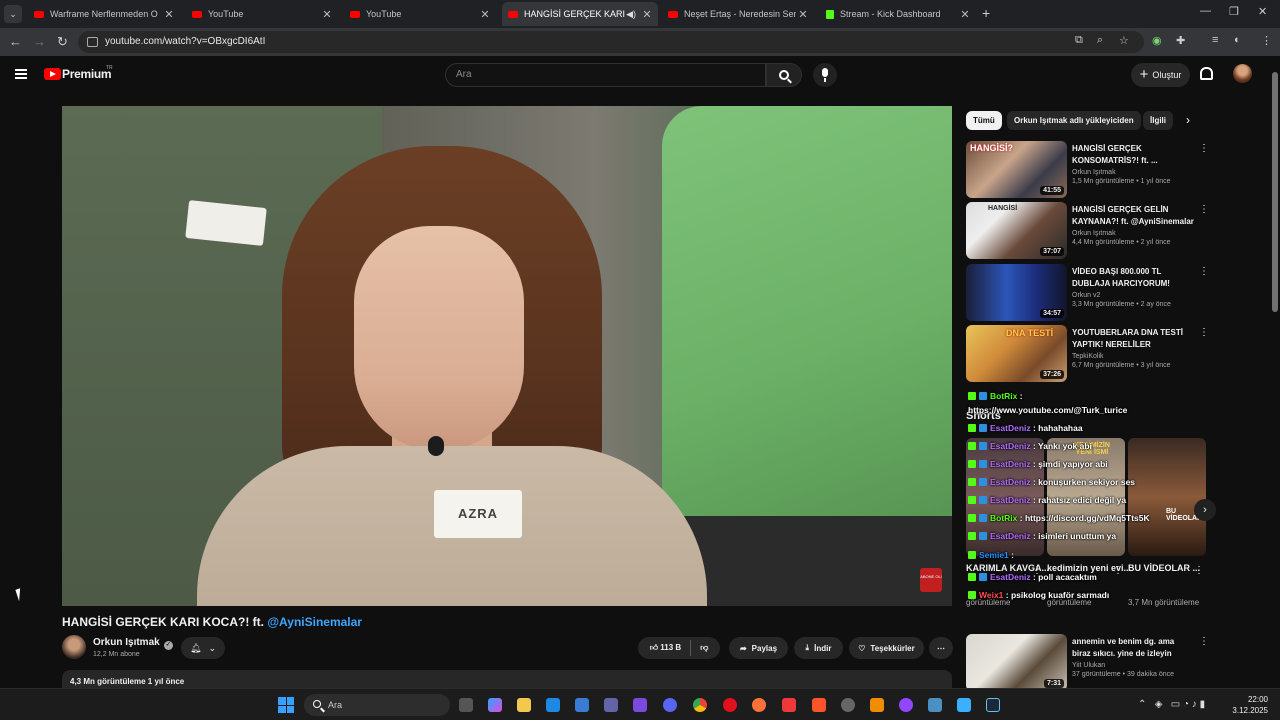  What do you see at coordinates (877, 705) in the screenshot?
I see `vlc-icon` at bounding box center [877, 705].